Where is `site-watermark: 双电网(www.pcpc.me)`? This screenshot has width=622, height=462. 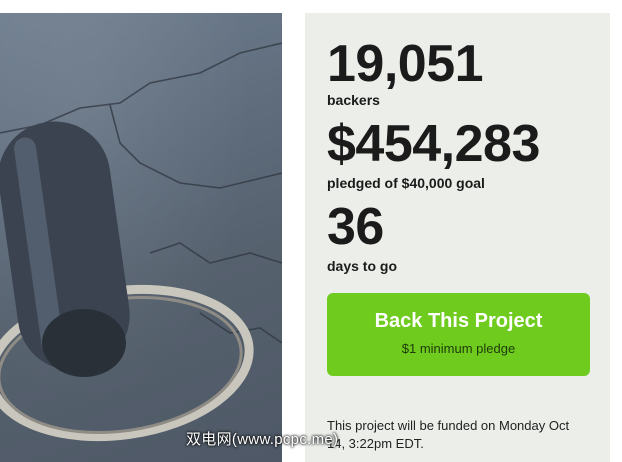 site-watermark: 双电网(www.pcpc.me) is located at coordinates (262, 439).